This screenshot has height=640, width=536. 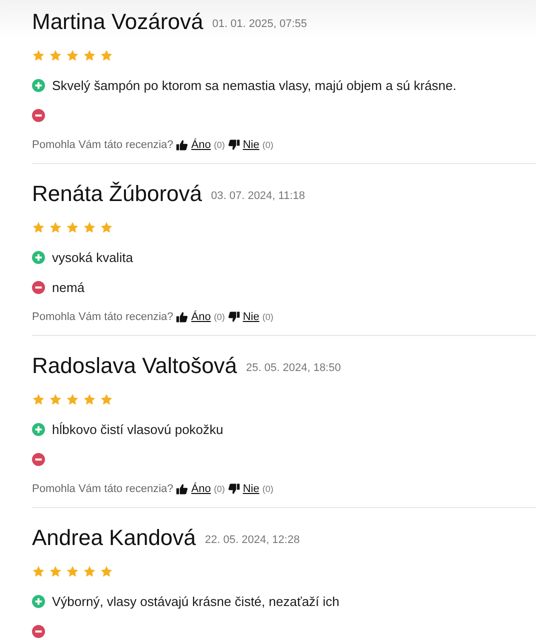 What do you see at coordinates (252, 539) in the screenshot?
I see `review-date: 22. 05. 2024, 12:28` at bounding box center [252, 539].